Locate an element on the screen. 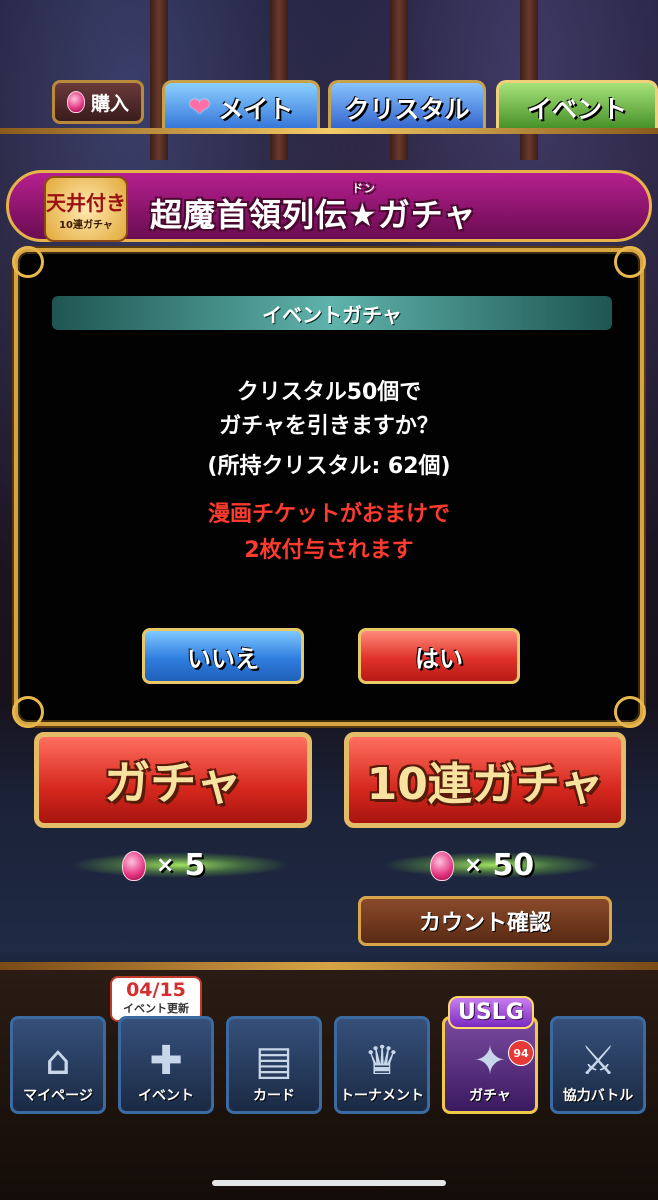  ten-gacha-button: 10連ガチャ is located at coordinates (485, 780).